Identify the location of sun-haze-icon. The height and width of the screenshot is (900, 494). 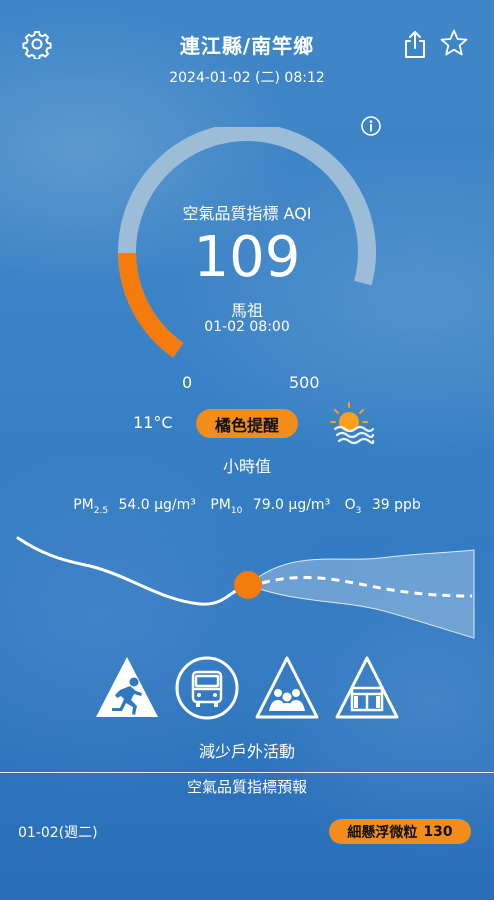
(352, 423).